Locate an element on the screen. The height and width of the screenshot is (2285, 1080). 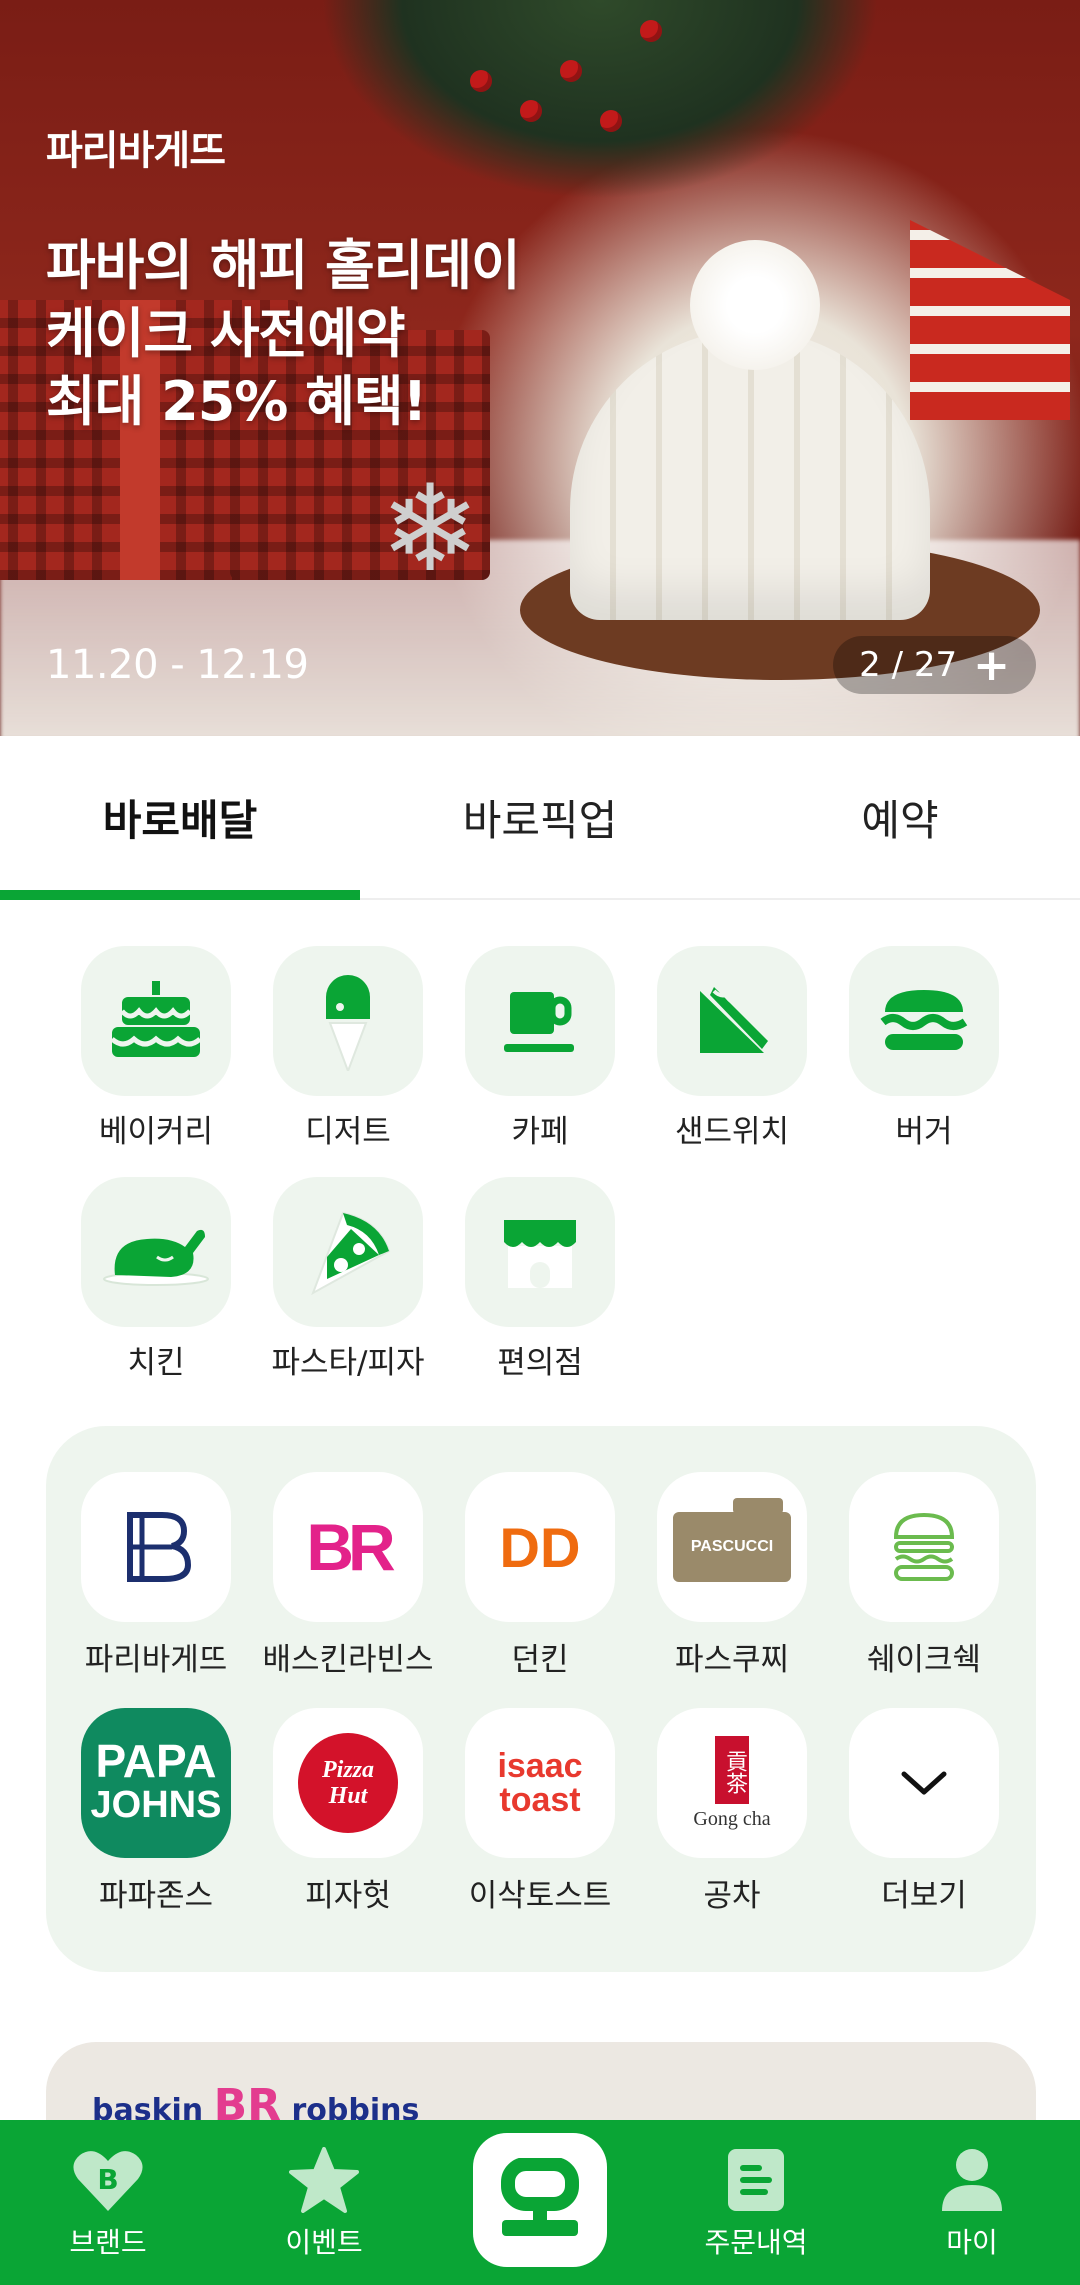
category-pasta-pizza: 파스타/피자 is located at coordinates (348, 1279).